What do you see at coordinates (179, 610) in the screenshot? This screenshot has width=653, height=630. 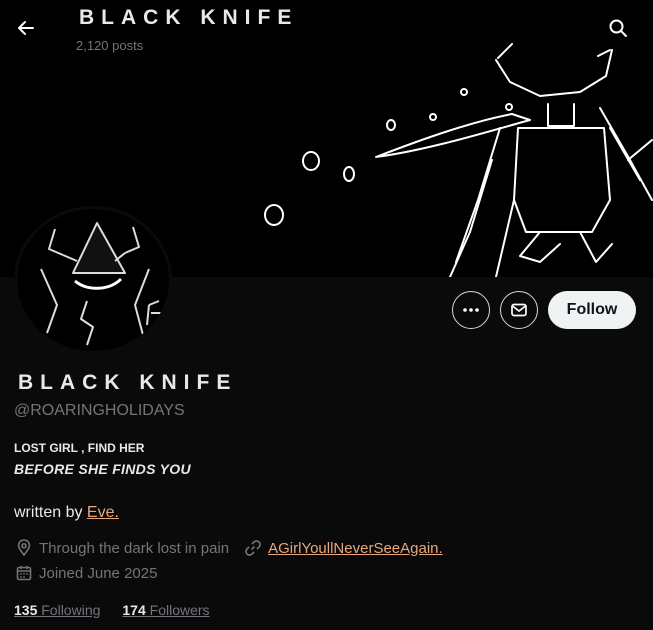 I see `followers-label: Followers` at bounding box center [179, 610].